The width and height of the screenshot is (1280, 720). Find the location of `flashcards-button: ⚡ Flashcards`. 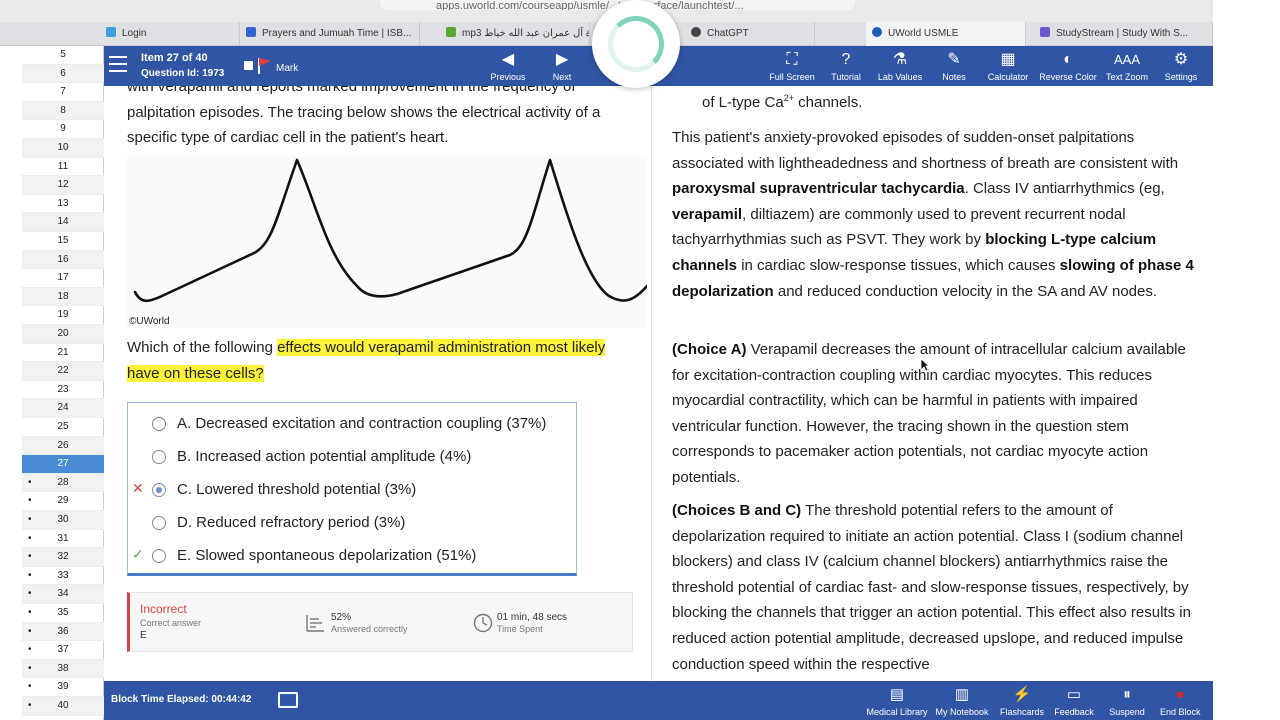

flashcards-button: ⚡ Flashcards is located at coordinates (1022, 701).